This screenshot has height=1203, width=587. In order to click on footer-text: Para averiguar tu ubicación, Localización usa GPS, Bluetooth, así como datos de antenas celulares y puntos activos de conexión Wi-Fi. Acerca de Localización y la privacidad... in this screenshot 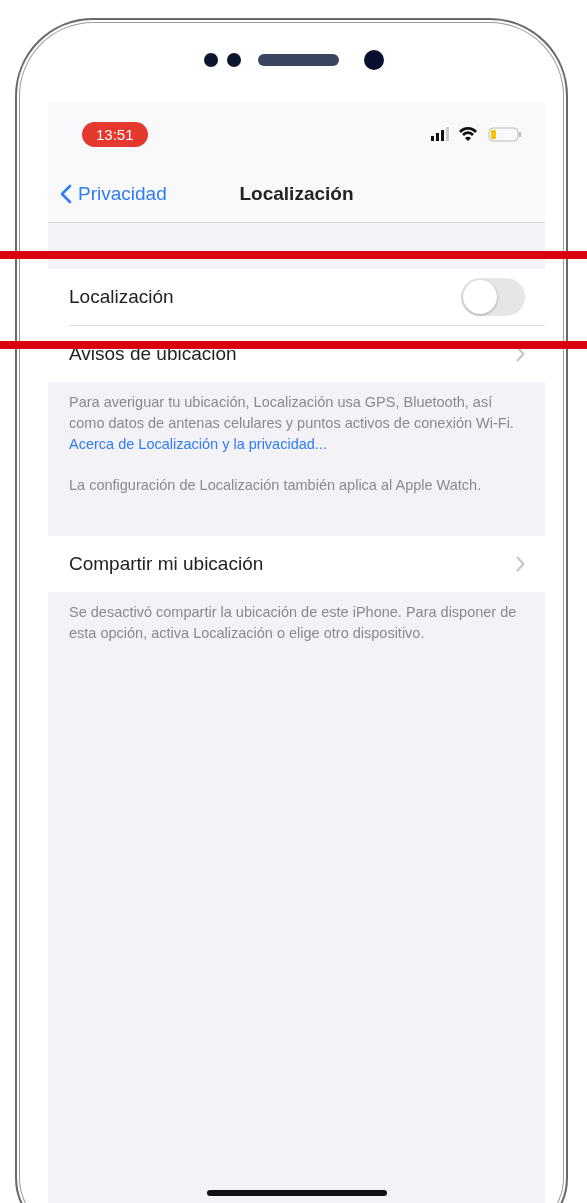, I will do `click(292, 423)`.